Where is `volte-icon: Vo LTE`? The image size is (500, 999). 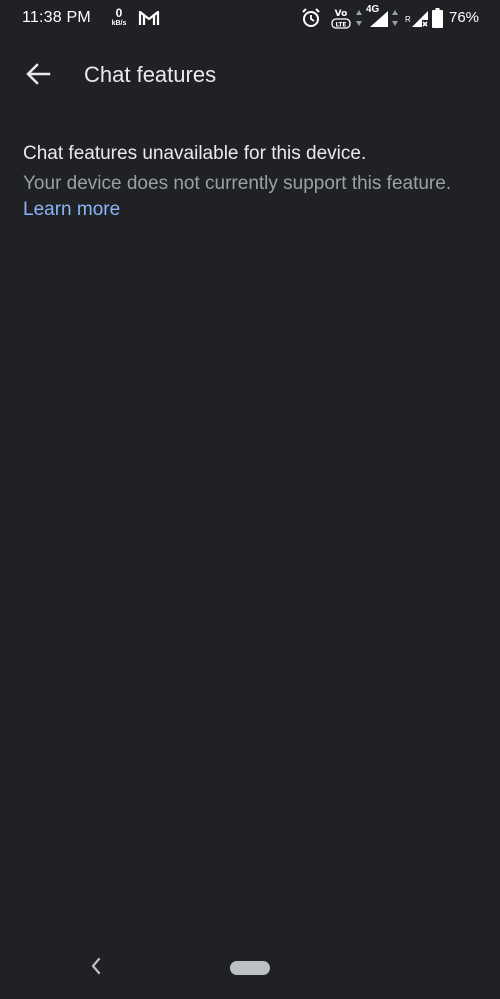
volte-icon: Vo LTE is located at coordinates (341, 18).